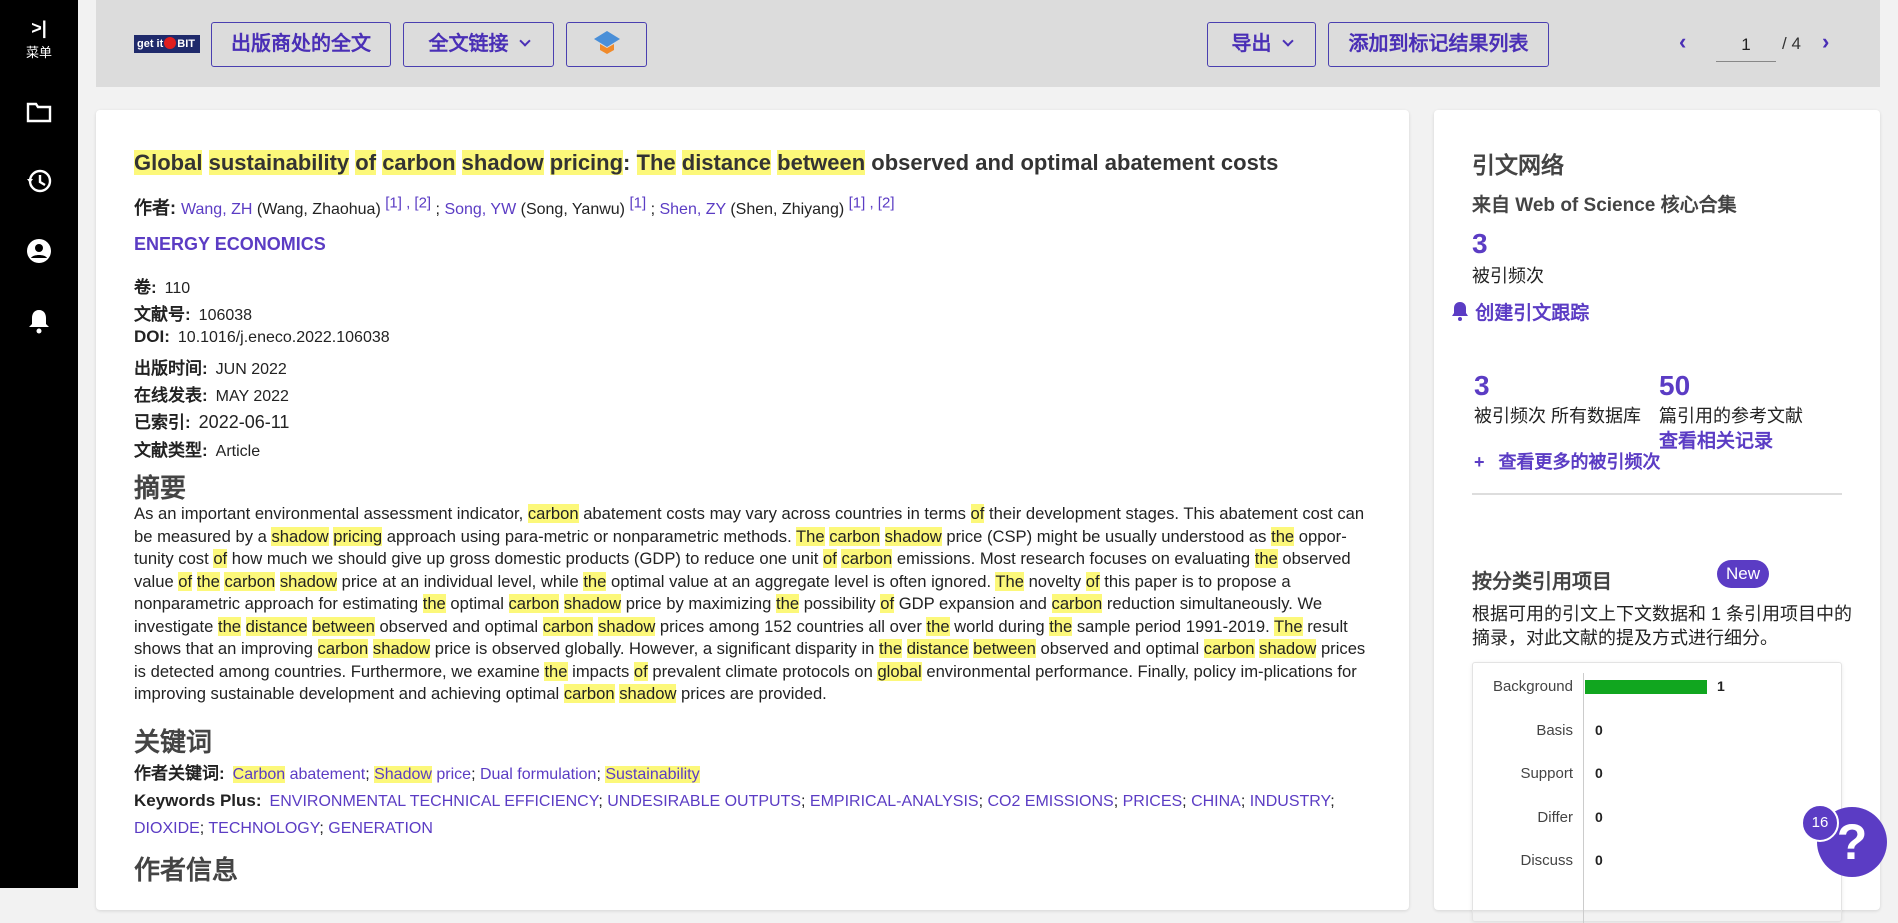 This screenshot has height=923, width=1898. What do you see at coordinates (179, 773) in the screenshot?
I see `author-keywords-label: 作者关键词:` at bounding box center [179, 773].